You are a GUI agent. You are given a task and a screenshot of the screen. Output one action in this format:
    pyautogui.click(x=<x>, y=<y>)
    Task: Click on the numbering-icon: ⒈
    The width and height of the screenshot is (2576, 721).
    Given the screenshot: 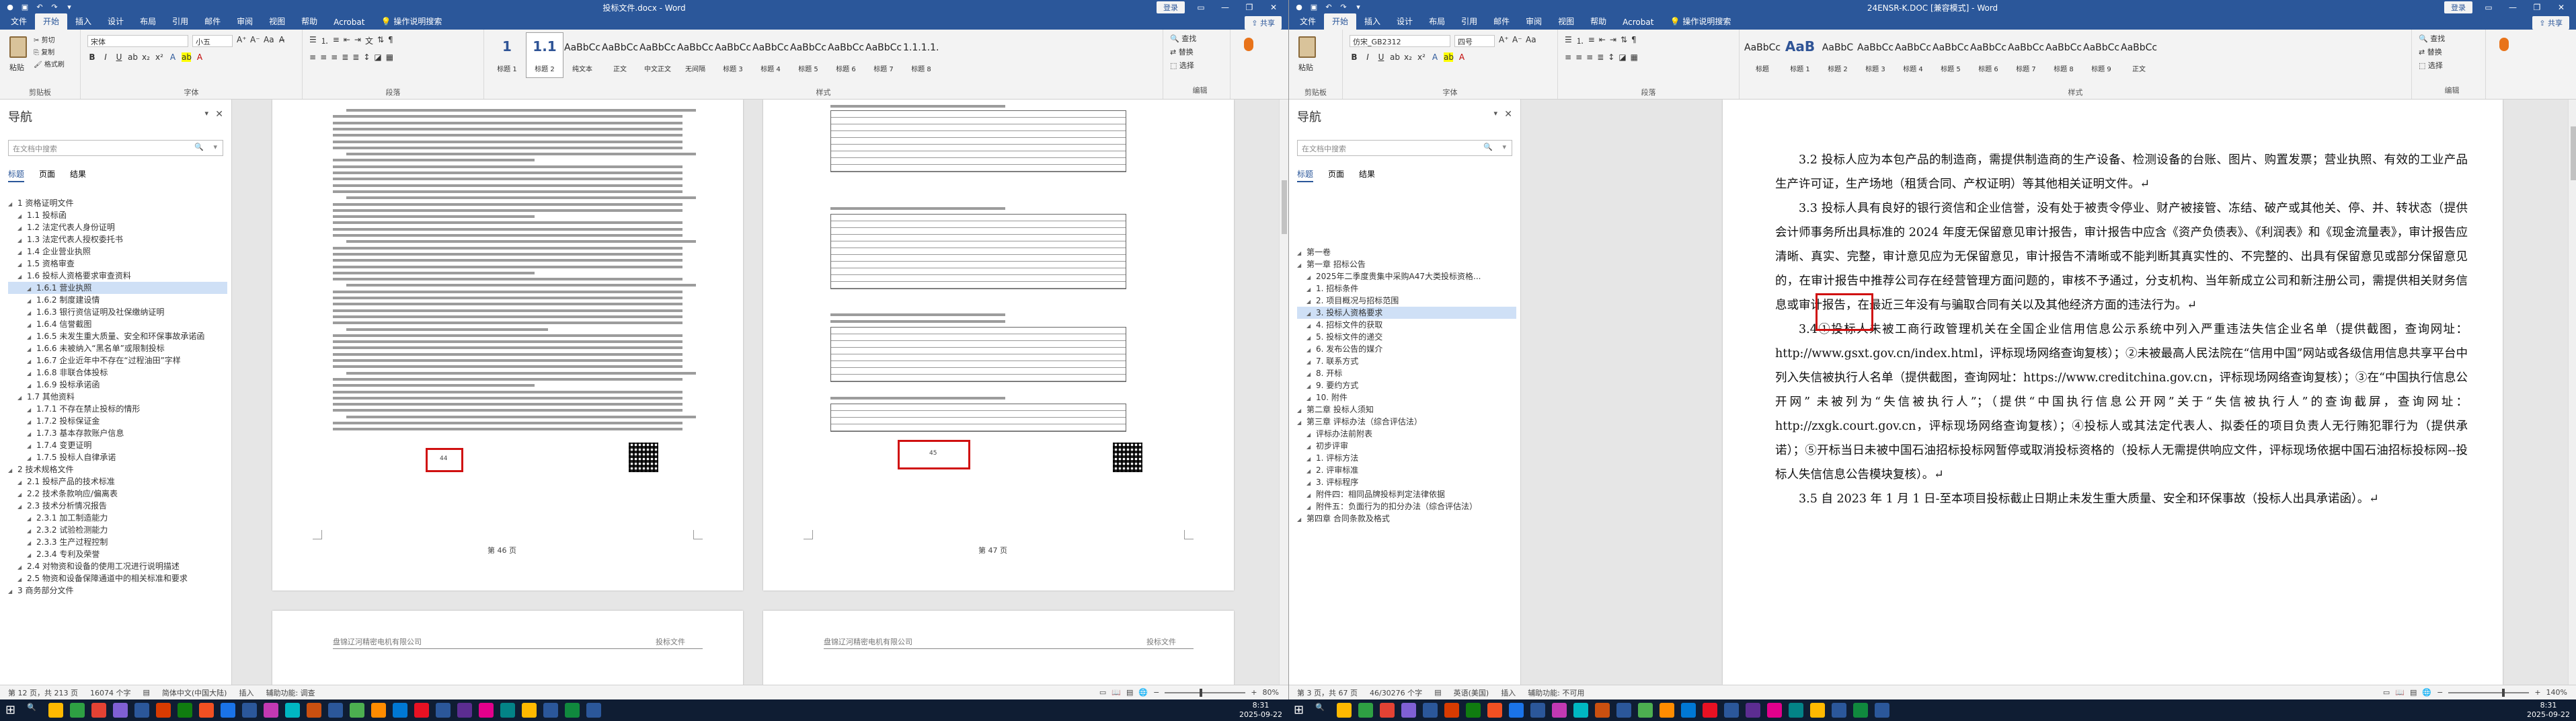 What is the action you would take?
    pyautogui.click(x=325, y=40)
    